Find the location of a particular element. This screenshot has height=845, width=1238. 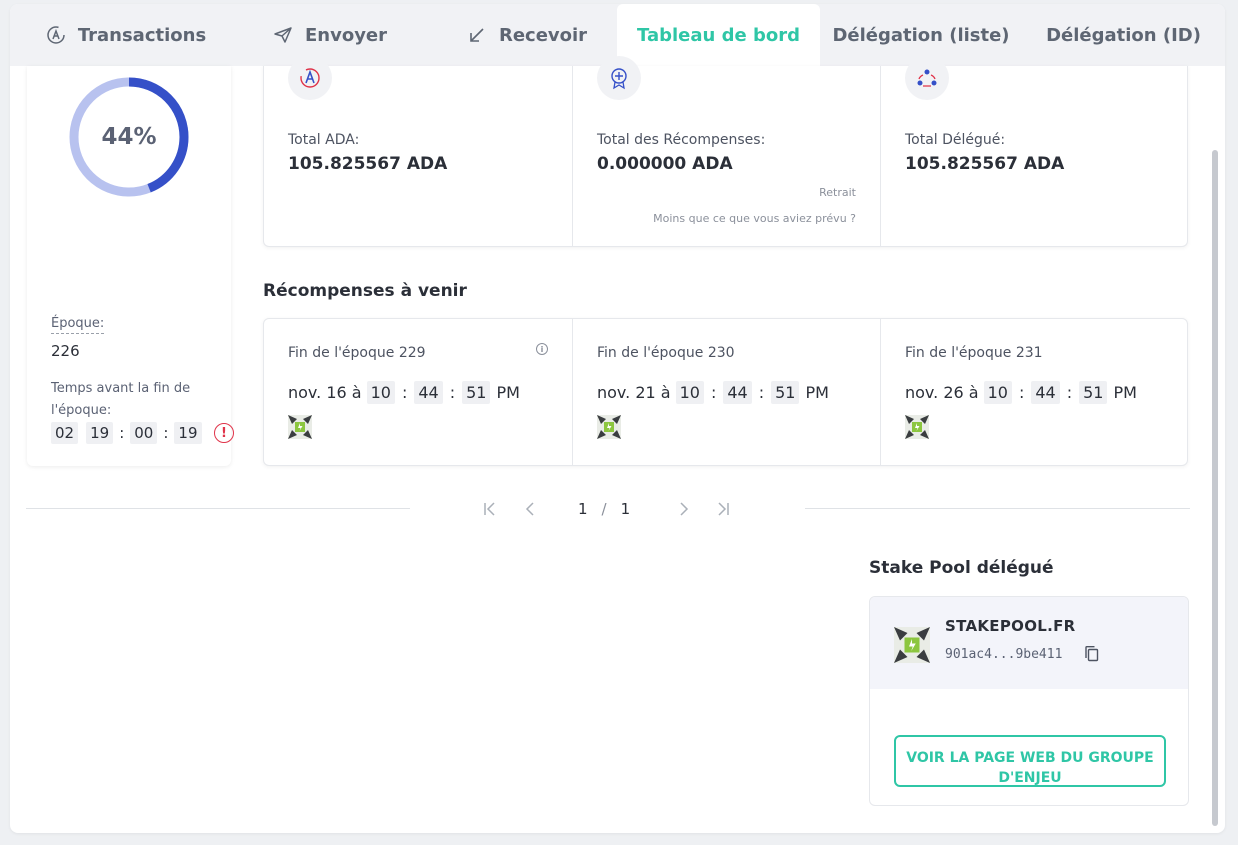

tab-send: Envoyer is located at coordinates (330, 35).